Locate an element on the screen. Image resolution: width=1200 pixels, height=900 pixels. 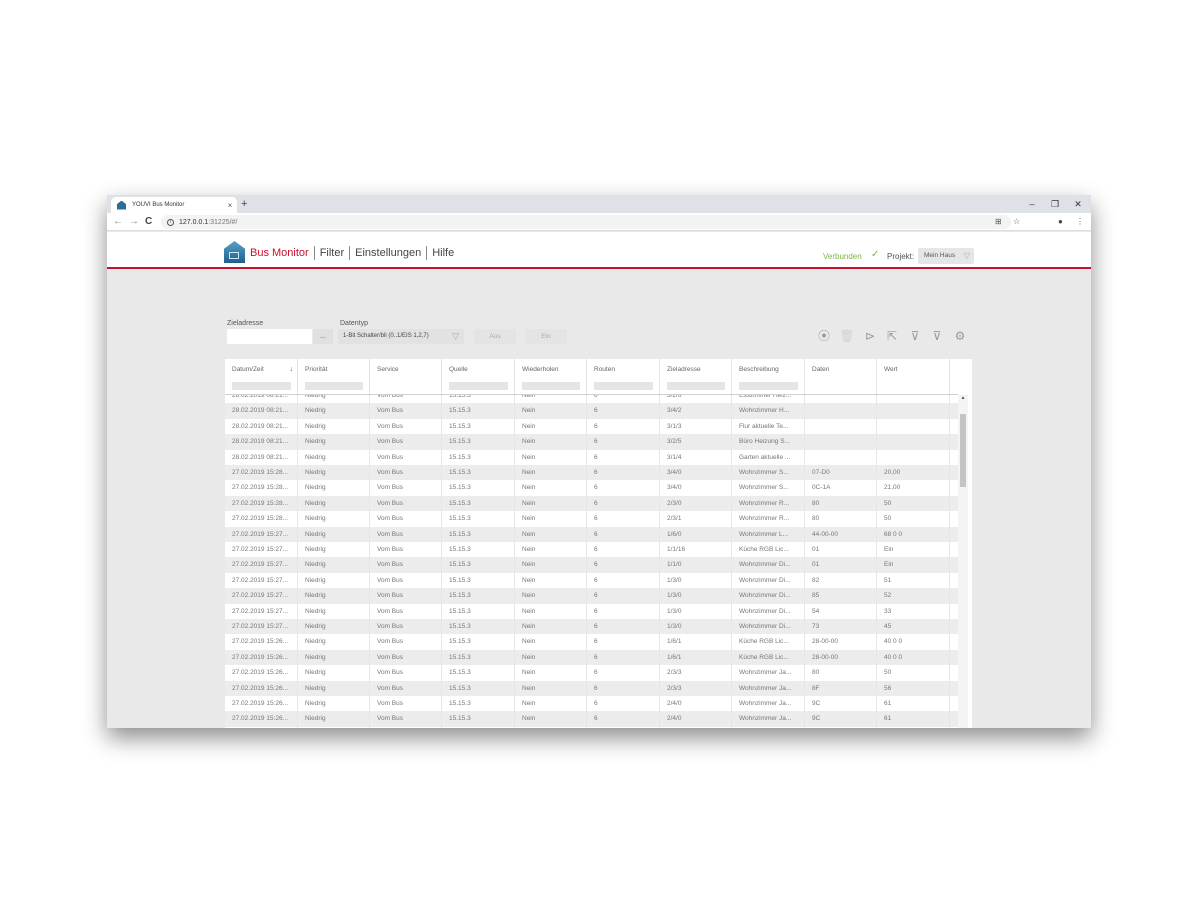
column-header-wiederholen: Wiederholen is located at coordinates (551, 376).